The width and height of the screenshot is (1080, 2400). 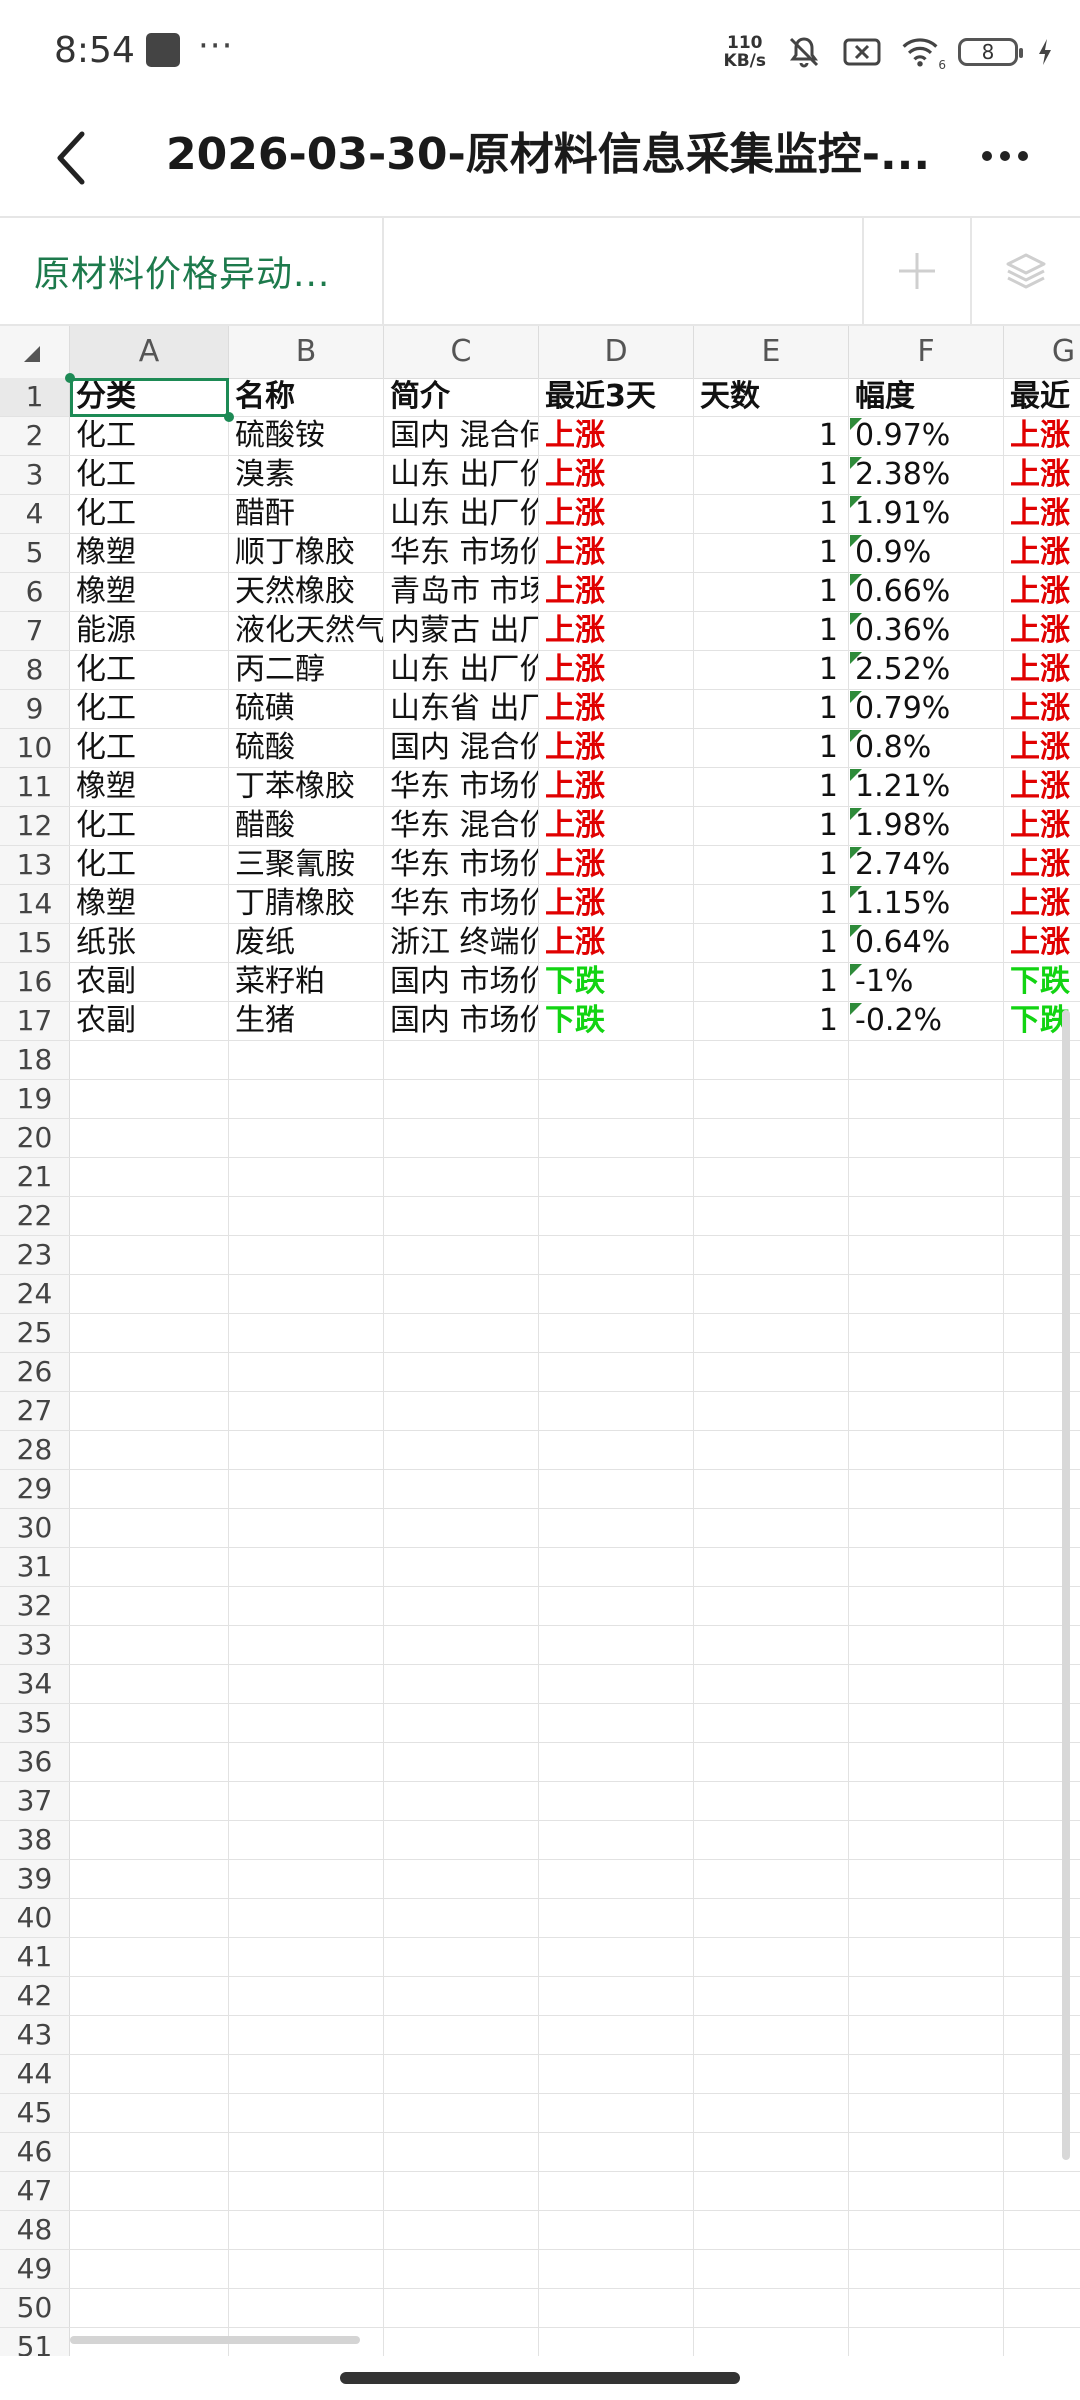 I want to click on row-number: 51, so click(x=35, y=2342).